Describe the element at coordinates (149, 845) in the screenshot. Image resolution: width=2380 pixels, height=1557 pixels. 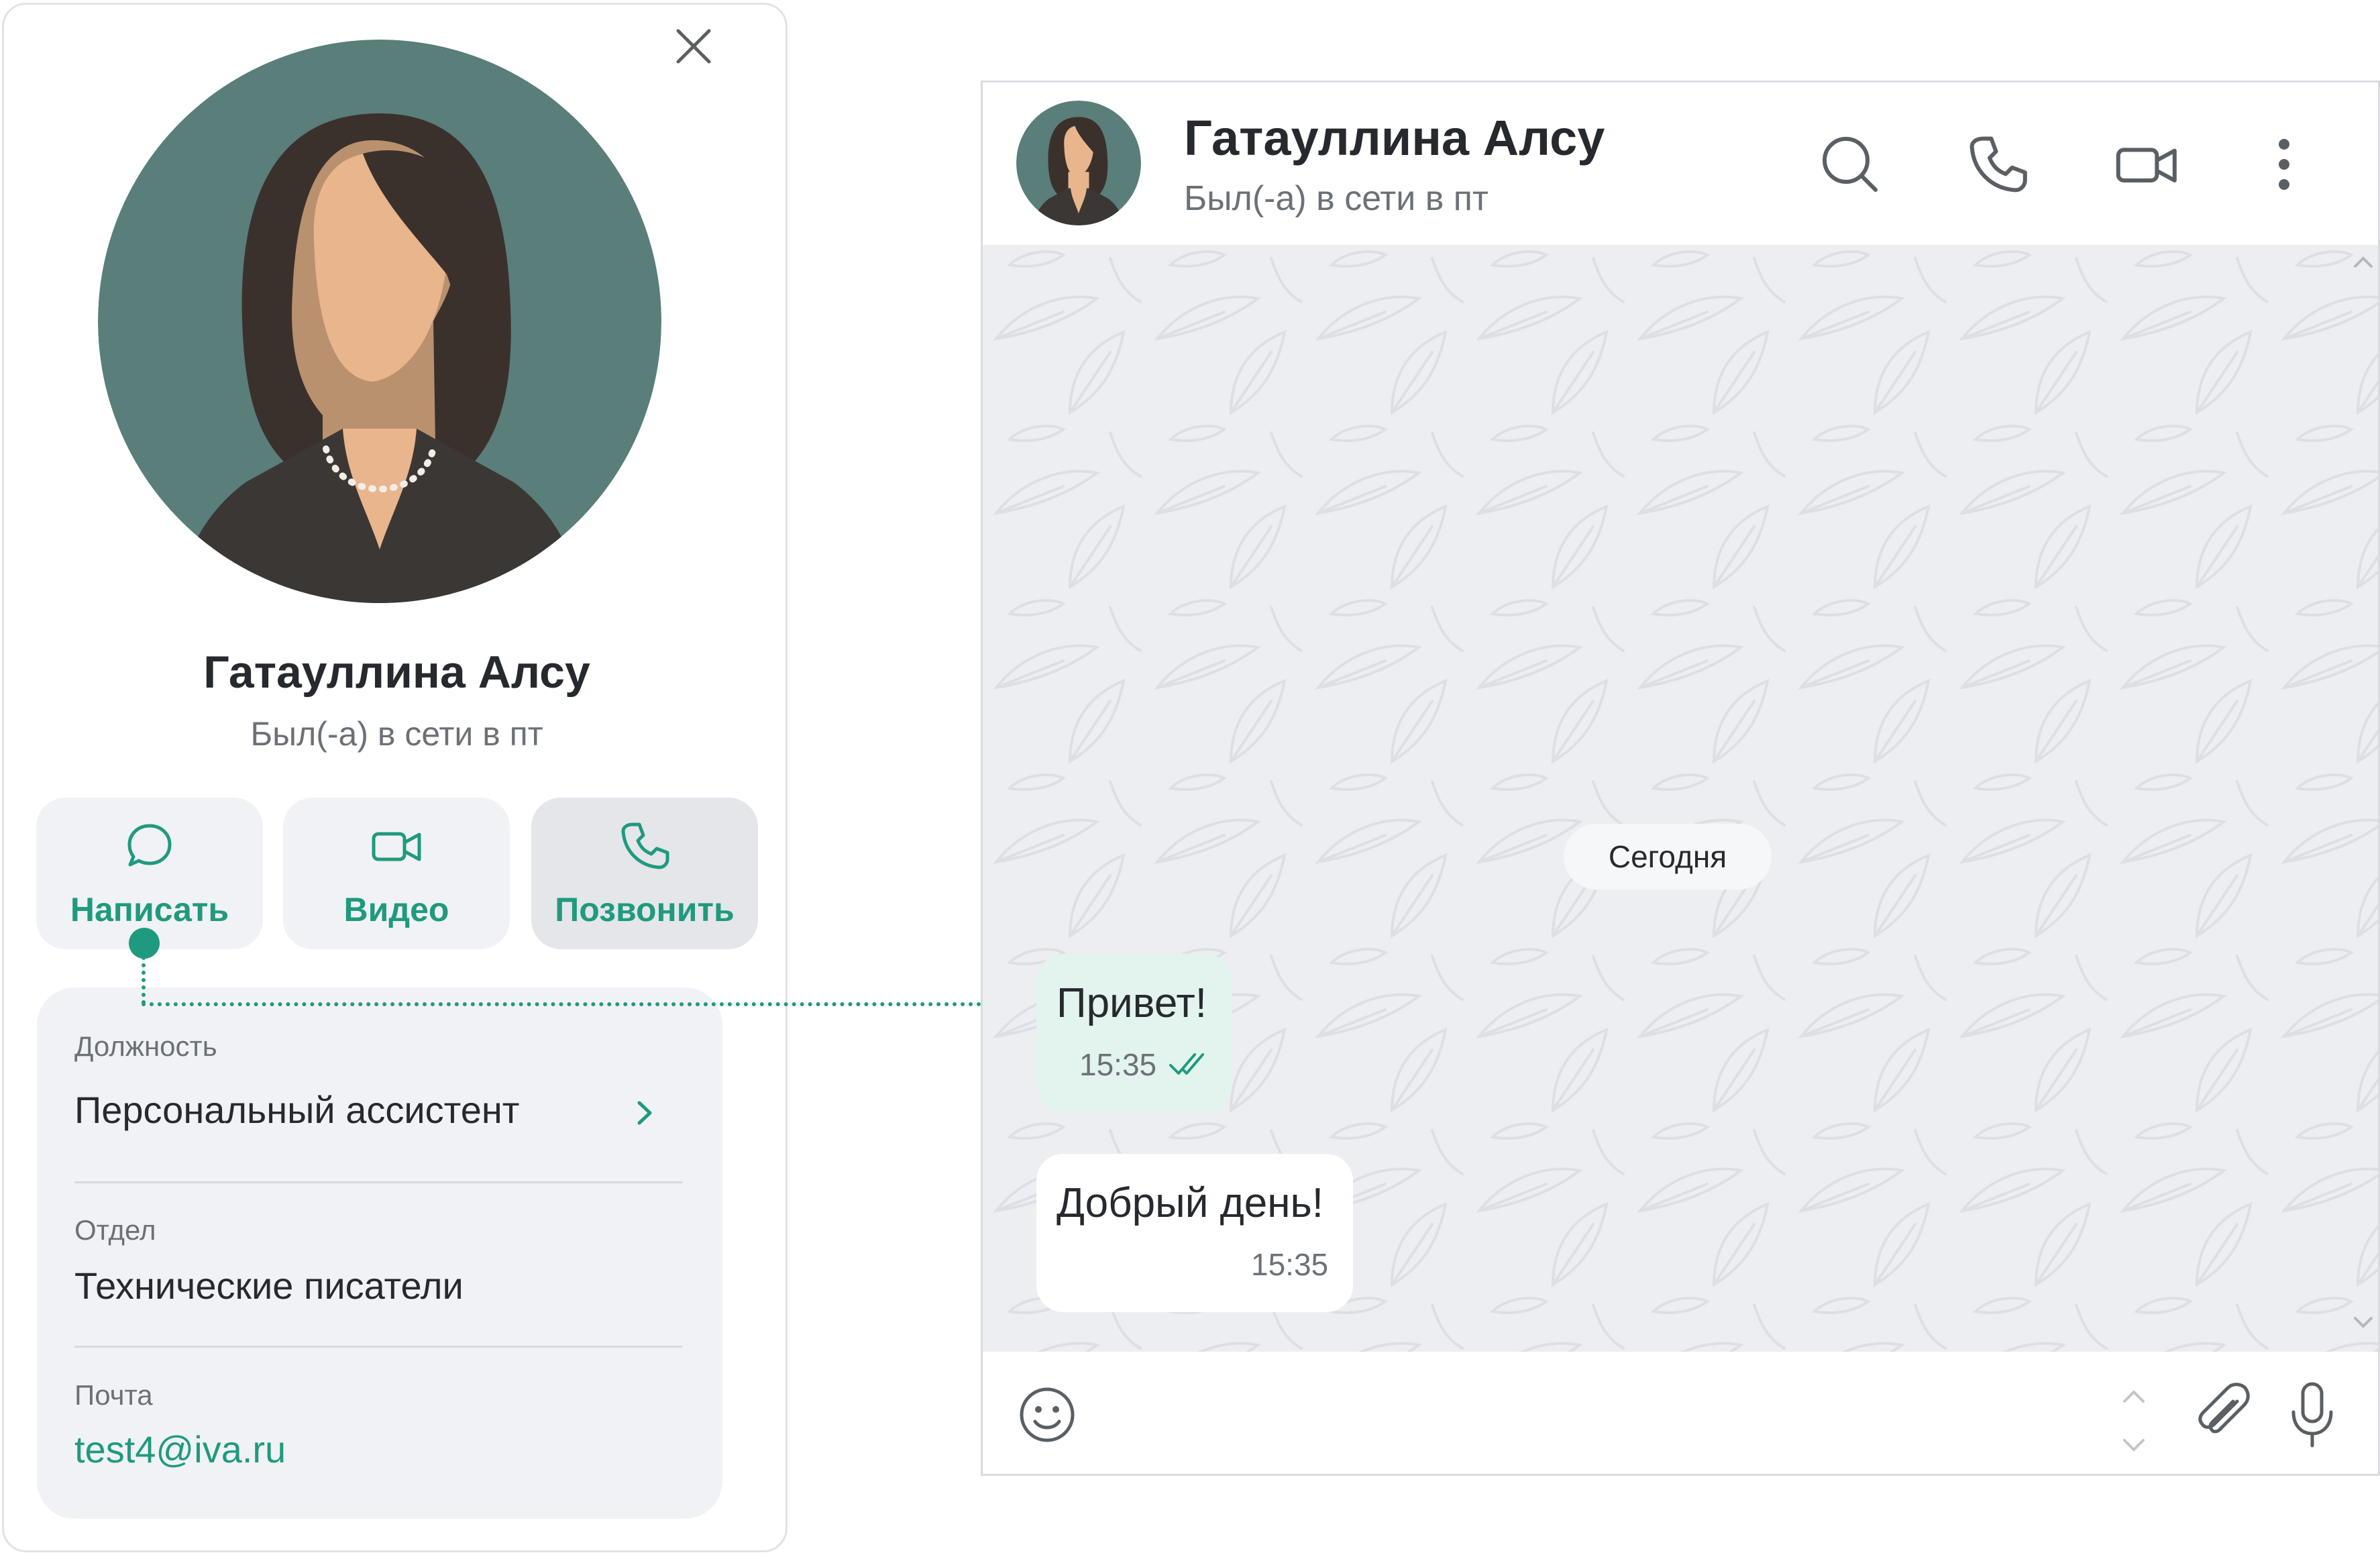
I see `chat-bubble-icon` at that location.